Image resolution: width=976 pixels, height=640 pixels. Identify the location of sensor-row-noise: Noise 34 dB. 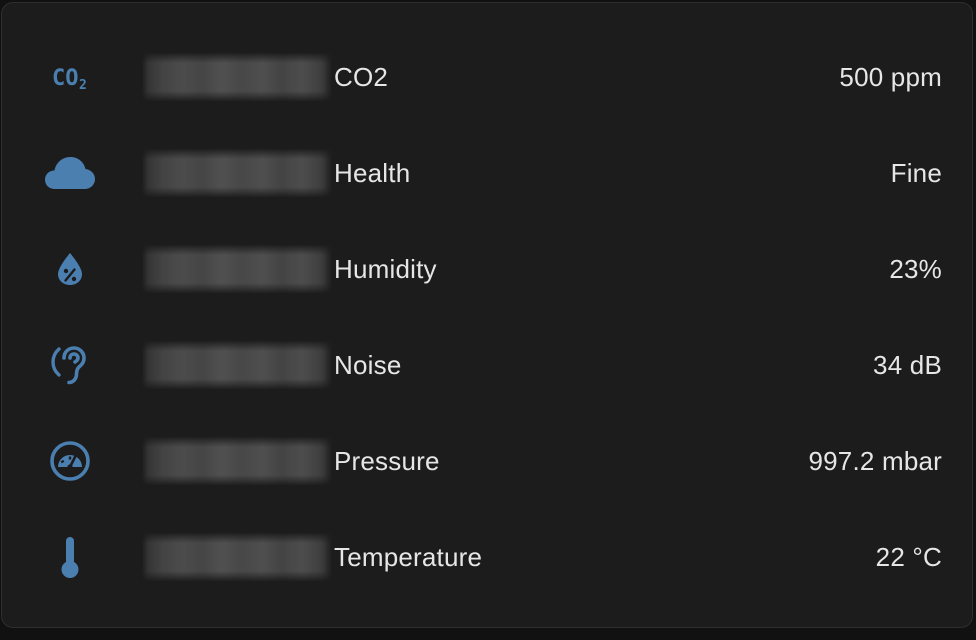
(487, 365).